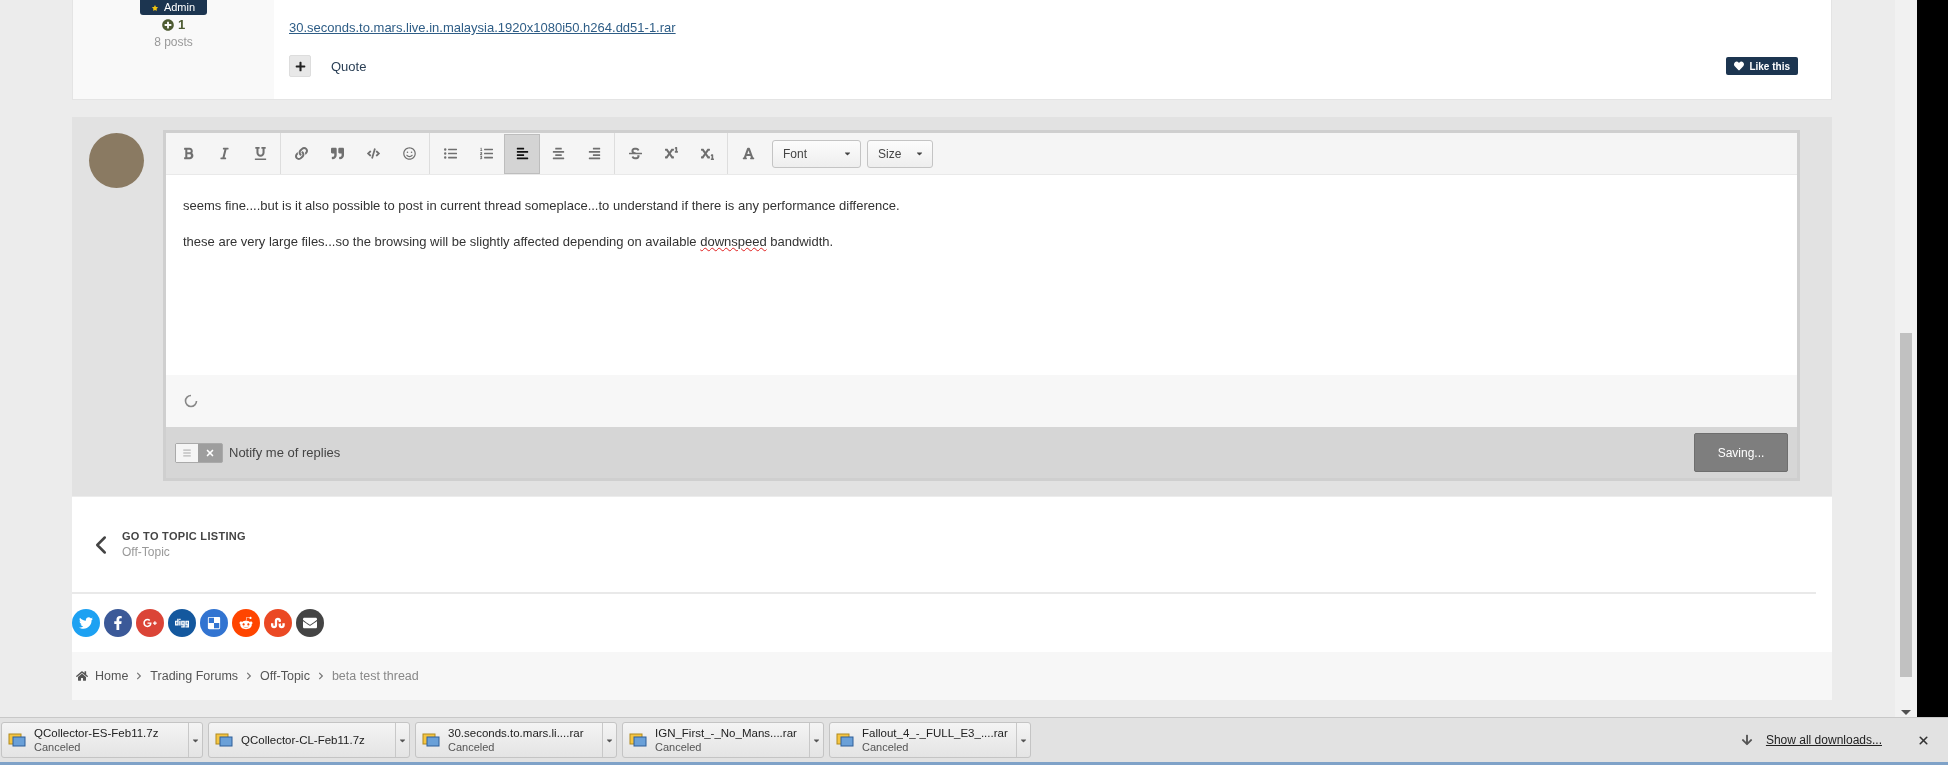 The height and width of the screenshot is (765, 1948). What do you see at coordinates (173, 7) in the screenshot?
I see `rank-badge: Admin` at bounding box center [173, 7].